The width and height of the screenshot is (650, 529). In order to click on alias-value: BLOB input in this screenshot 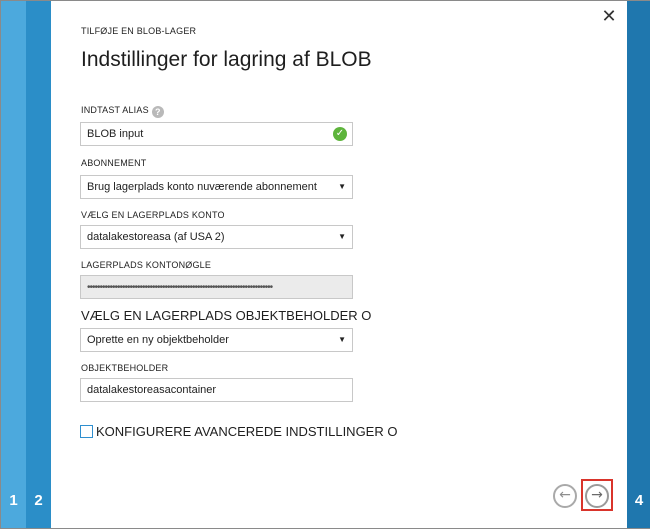, I will do `click(115, 134)`.